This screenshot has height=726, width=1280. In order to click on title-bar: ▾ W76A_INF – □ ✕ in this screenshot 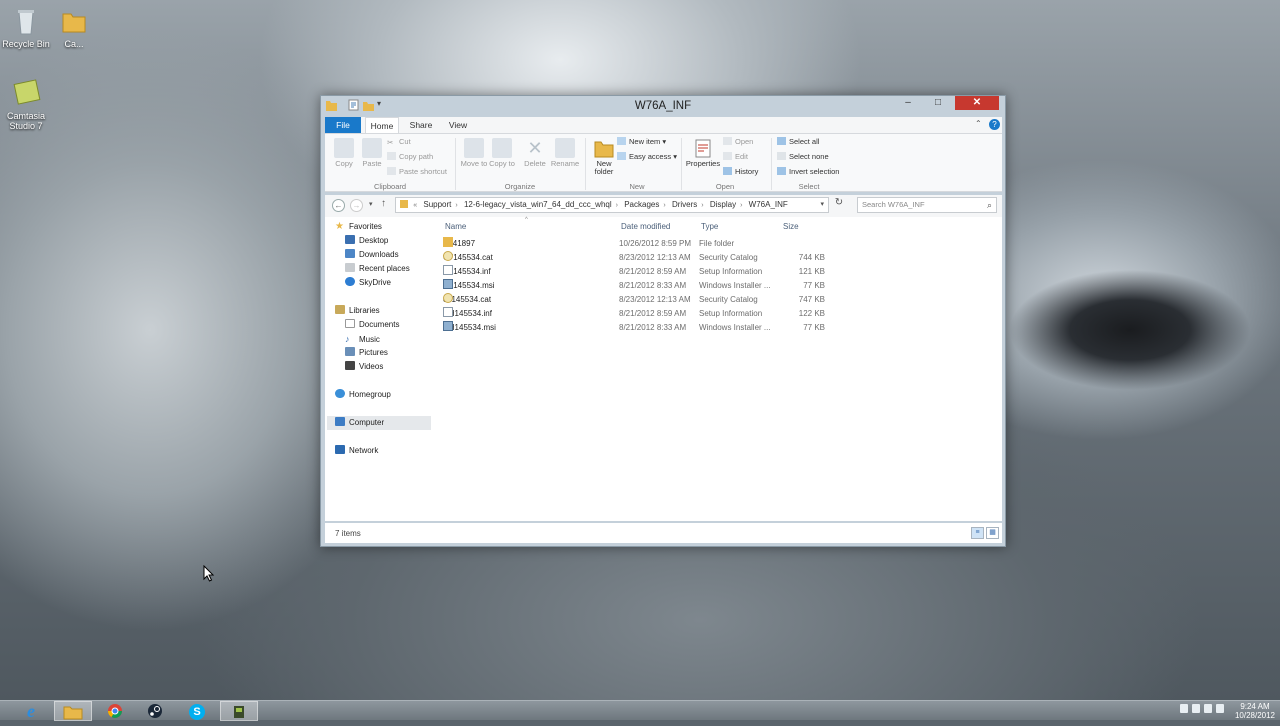, I will do `click(663, 106)`.